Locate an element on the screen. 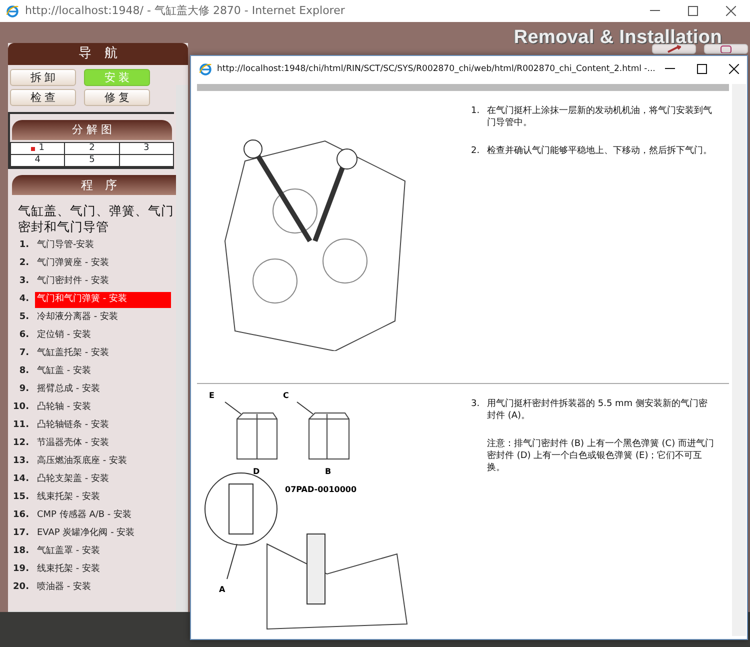  exploded-view-header: 分 解 图 is located at coordinates (92, 130).